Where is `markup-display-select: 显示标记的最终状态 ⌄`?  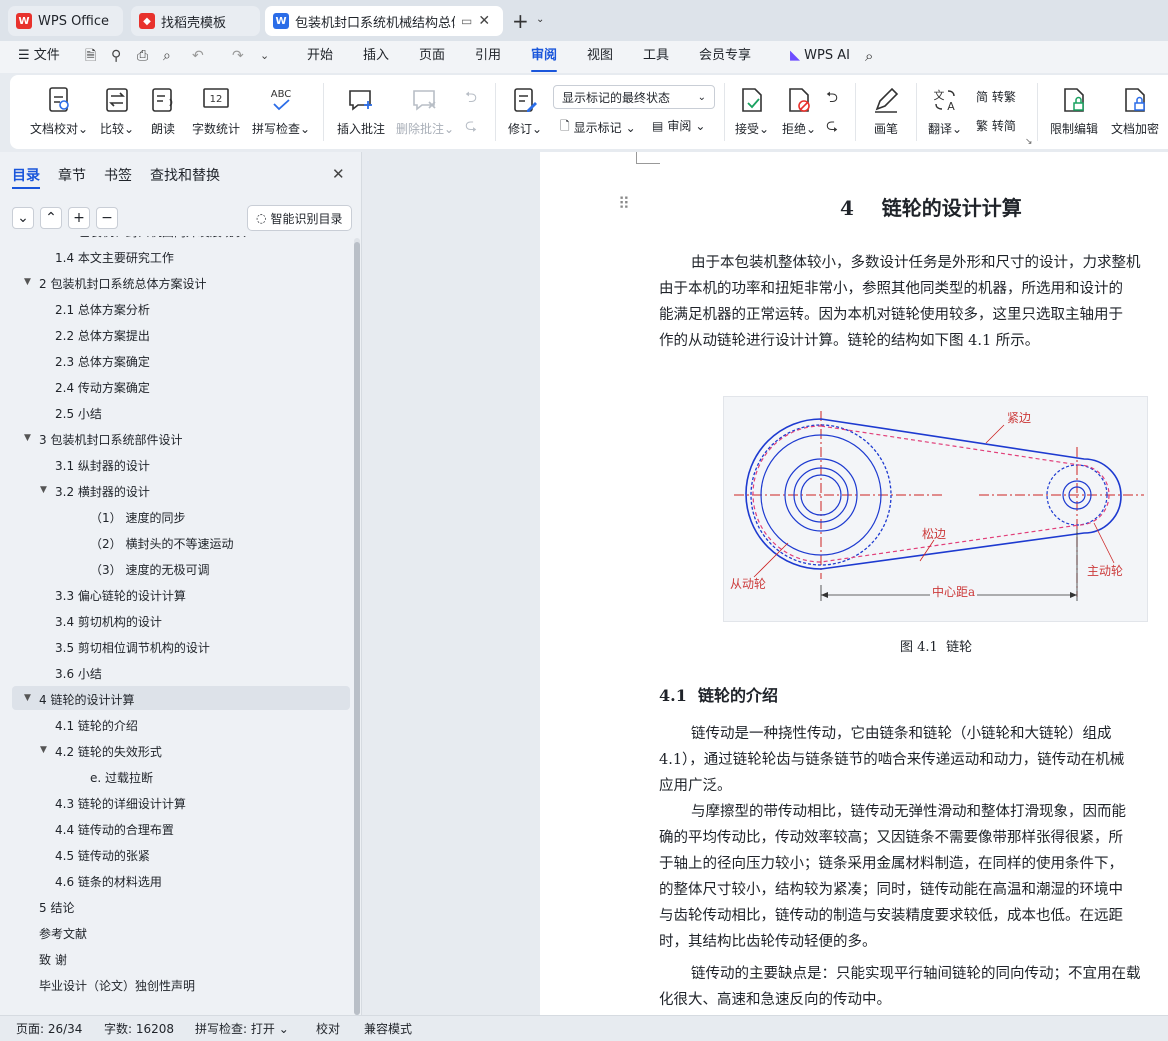 markup-display-select: 显示标记的最终状态 ⌄ is located at coordinates (634, 97).